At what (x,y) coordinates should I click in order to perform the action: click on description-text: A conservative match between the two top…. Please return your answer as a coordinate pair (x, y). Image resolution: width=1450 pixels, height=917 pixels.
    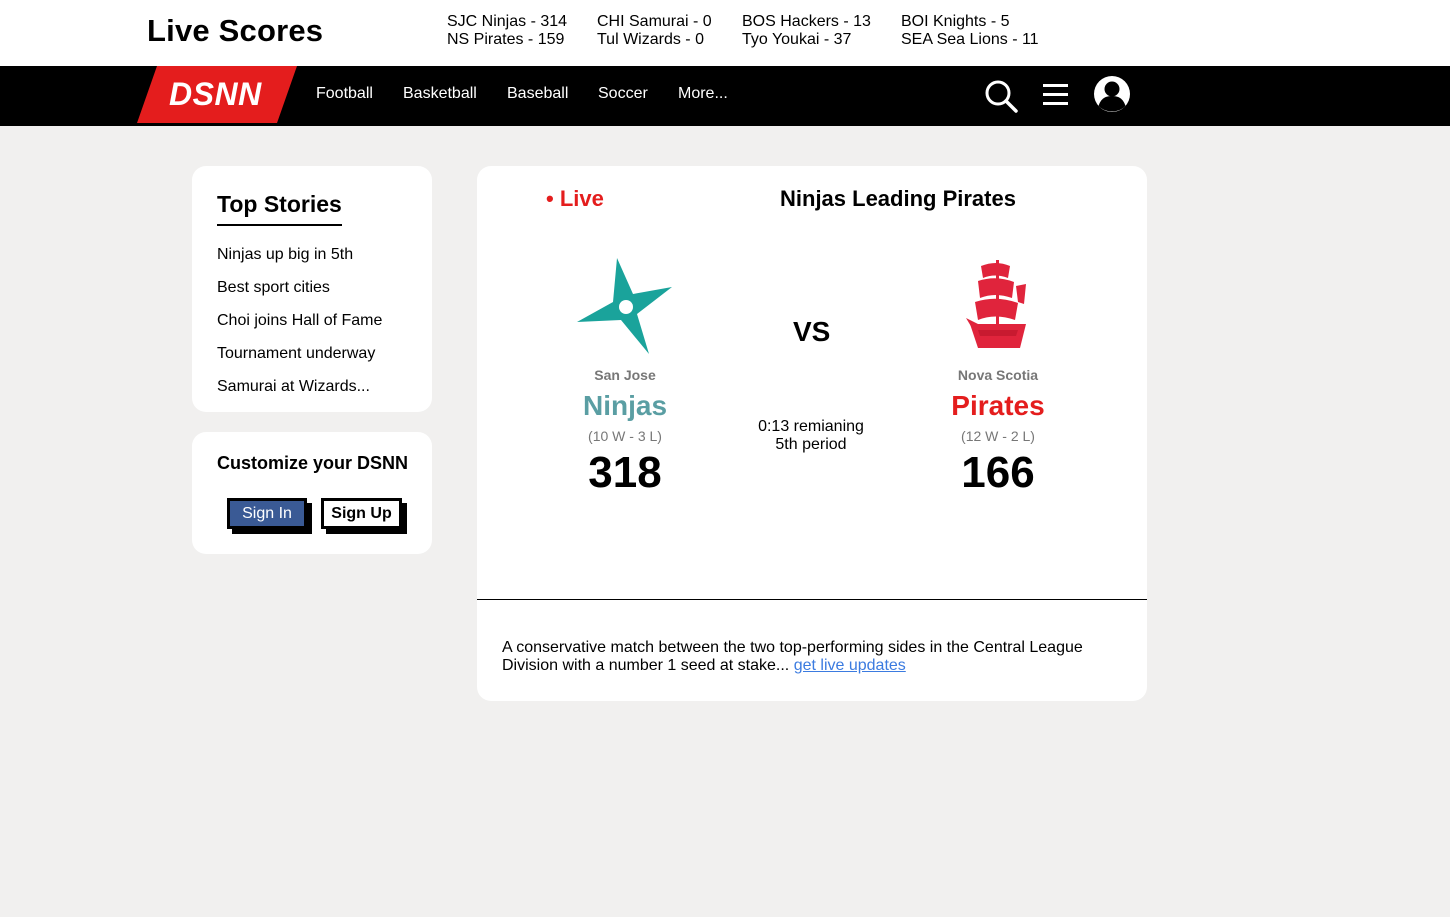
    Looking at the image, I should click on (792, 656).